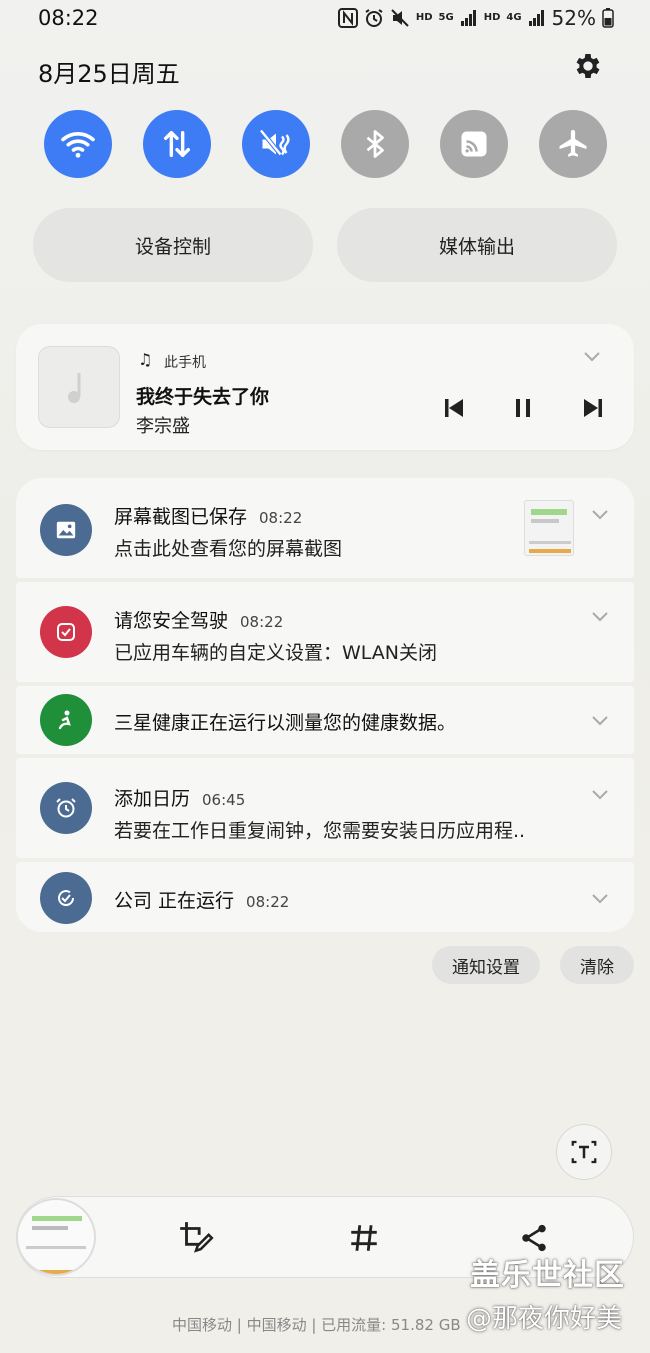  I want to click on text-extract-icon, so click(584, 1152).